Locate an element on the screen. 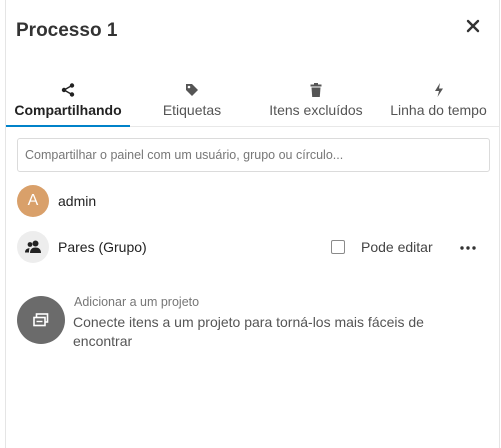  tab-tags-label: Etiquetas is located at coordinates (192, 110).